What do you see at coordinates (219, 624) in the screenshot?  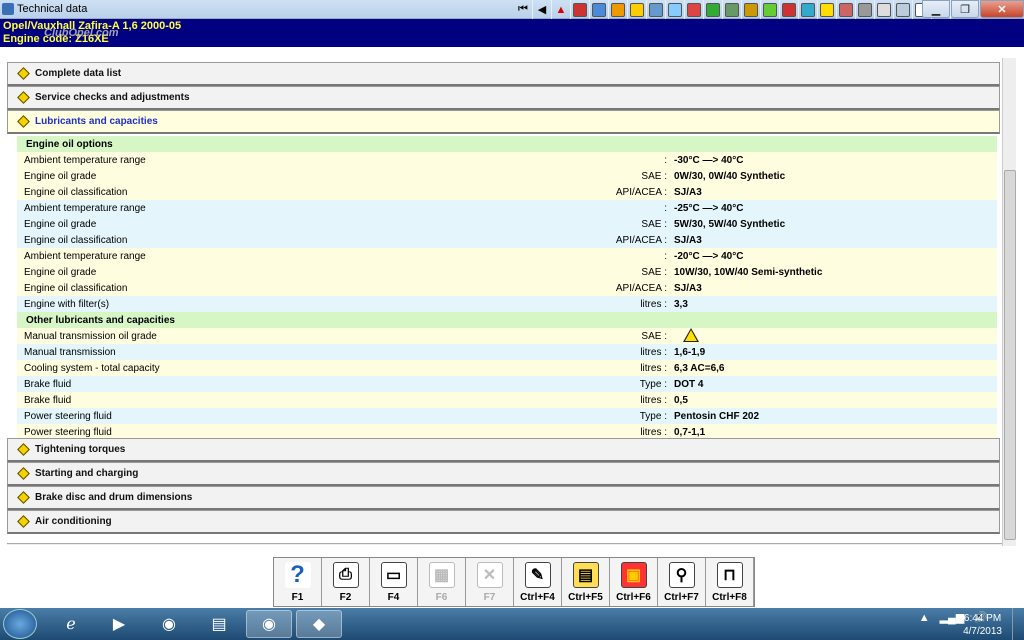 I see `file-explorer-icon: ▤` at bounding box center [219, 624].